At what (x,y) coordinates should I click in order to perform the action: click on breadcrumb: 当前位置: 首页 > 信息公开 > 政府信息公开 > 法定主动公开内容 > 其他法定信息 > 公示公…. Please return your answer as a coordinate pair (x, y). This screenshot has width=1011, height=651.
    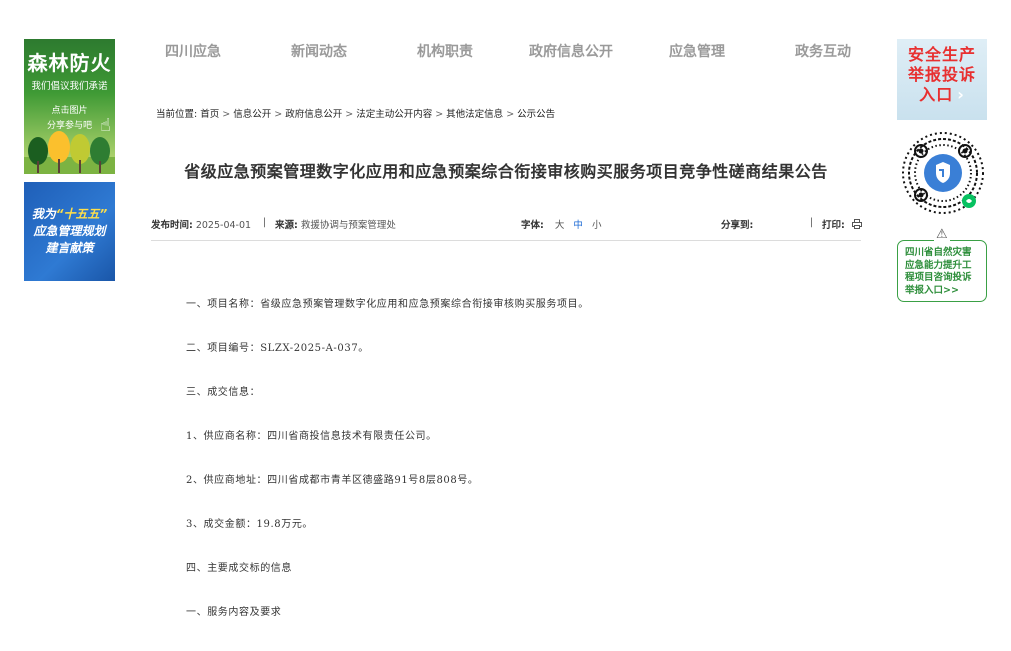
    Looking at the image, I should click on (355, 113).